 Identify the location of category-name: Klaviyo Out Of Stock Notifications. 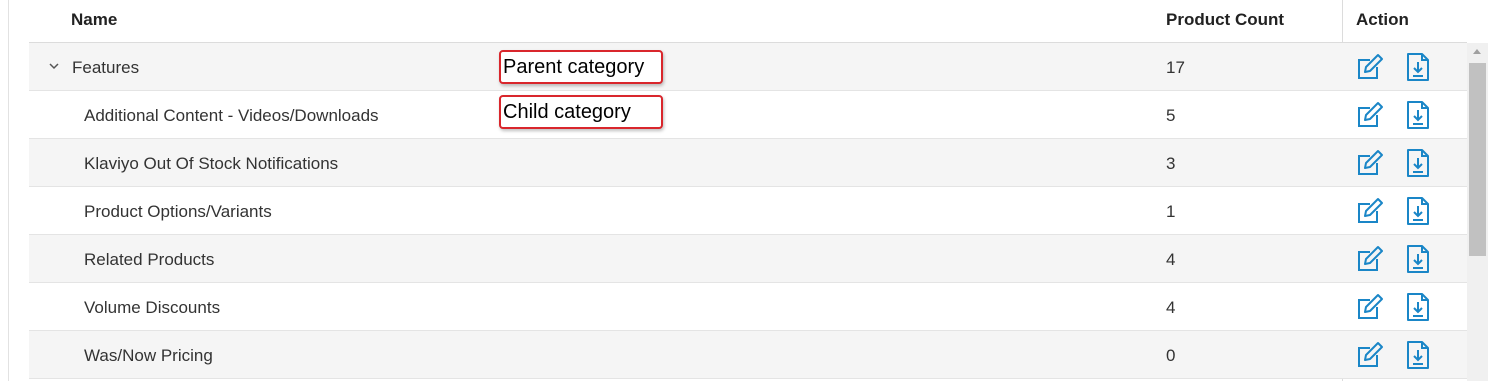
(211, 163).